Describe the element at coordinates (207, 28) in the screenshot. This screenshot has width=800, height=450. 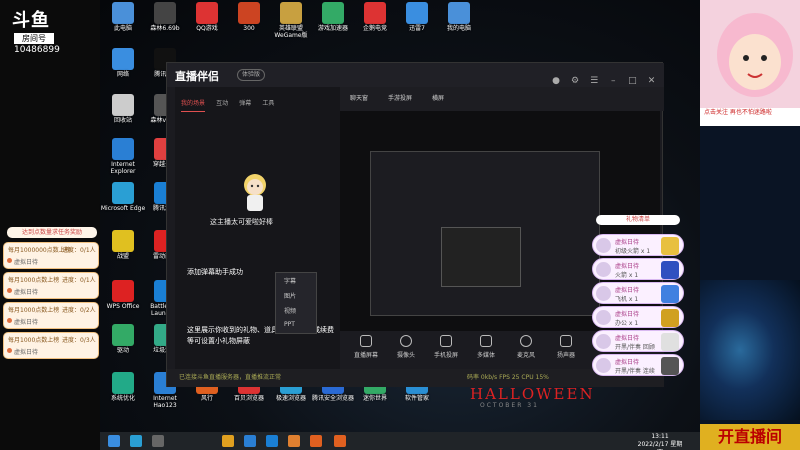
I see `desktop-icon-label: QQ游戏` at that location.